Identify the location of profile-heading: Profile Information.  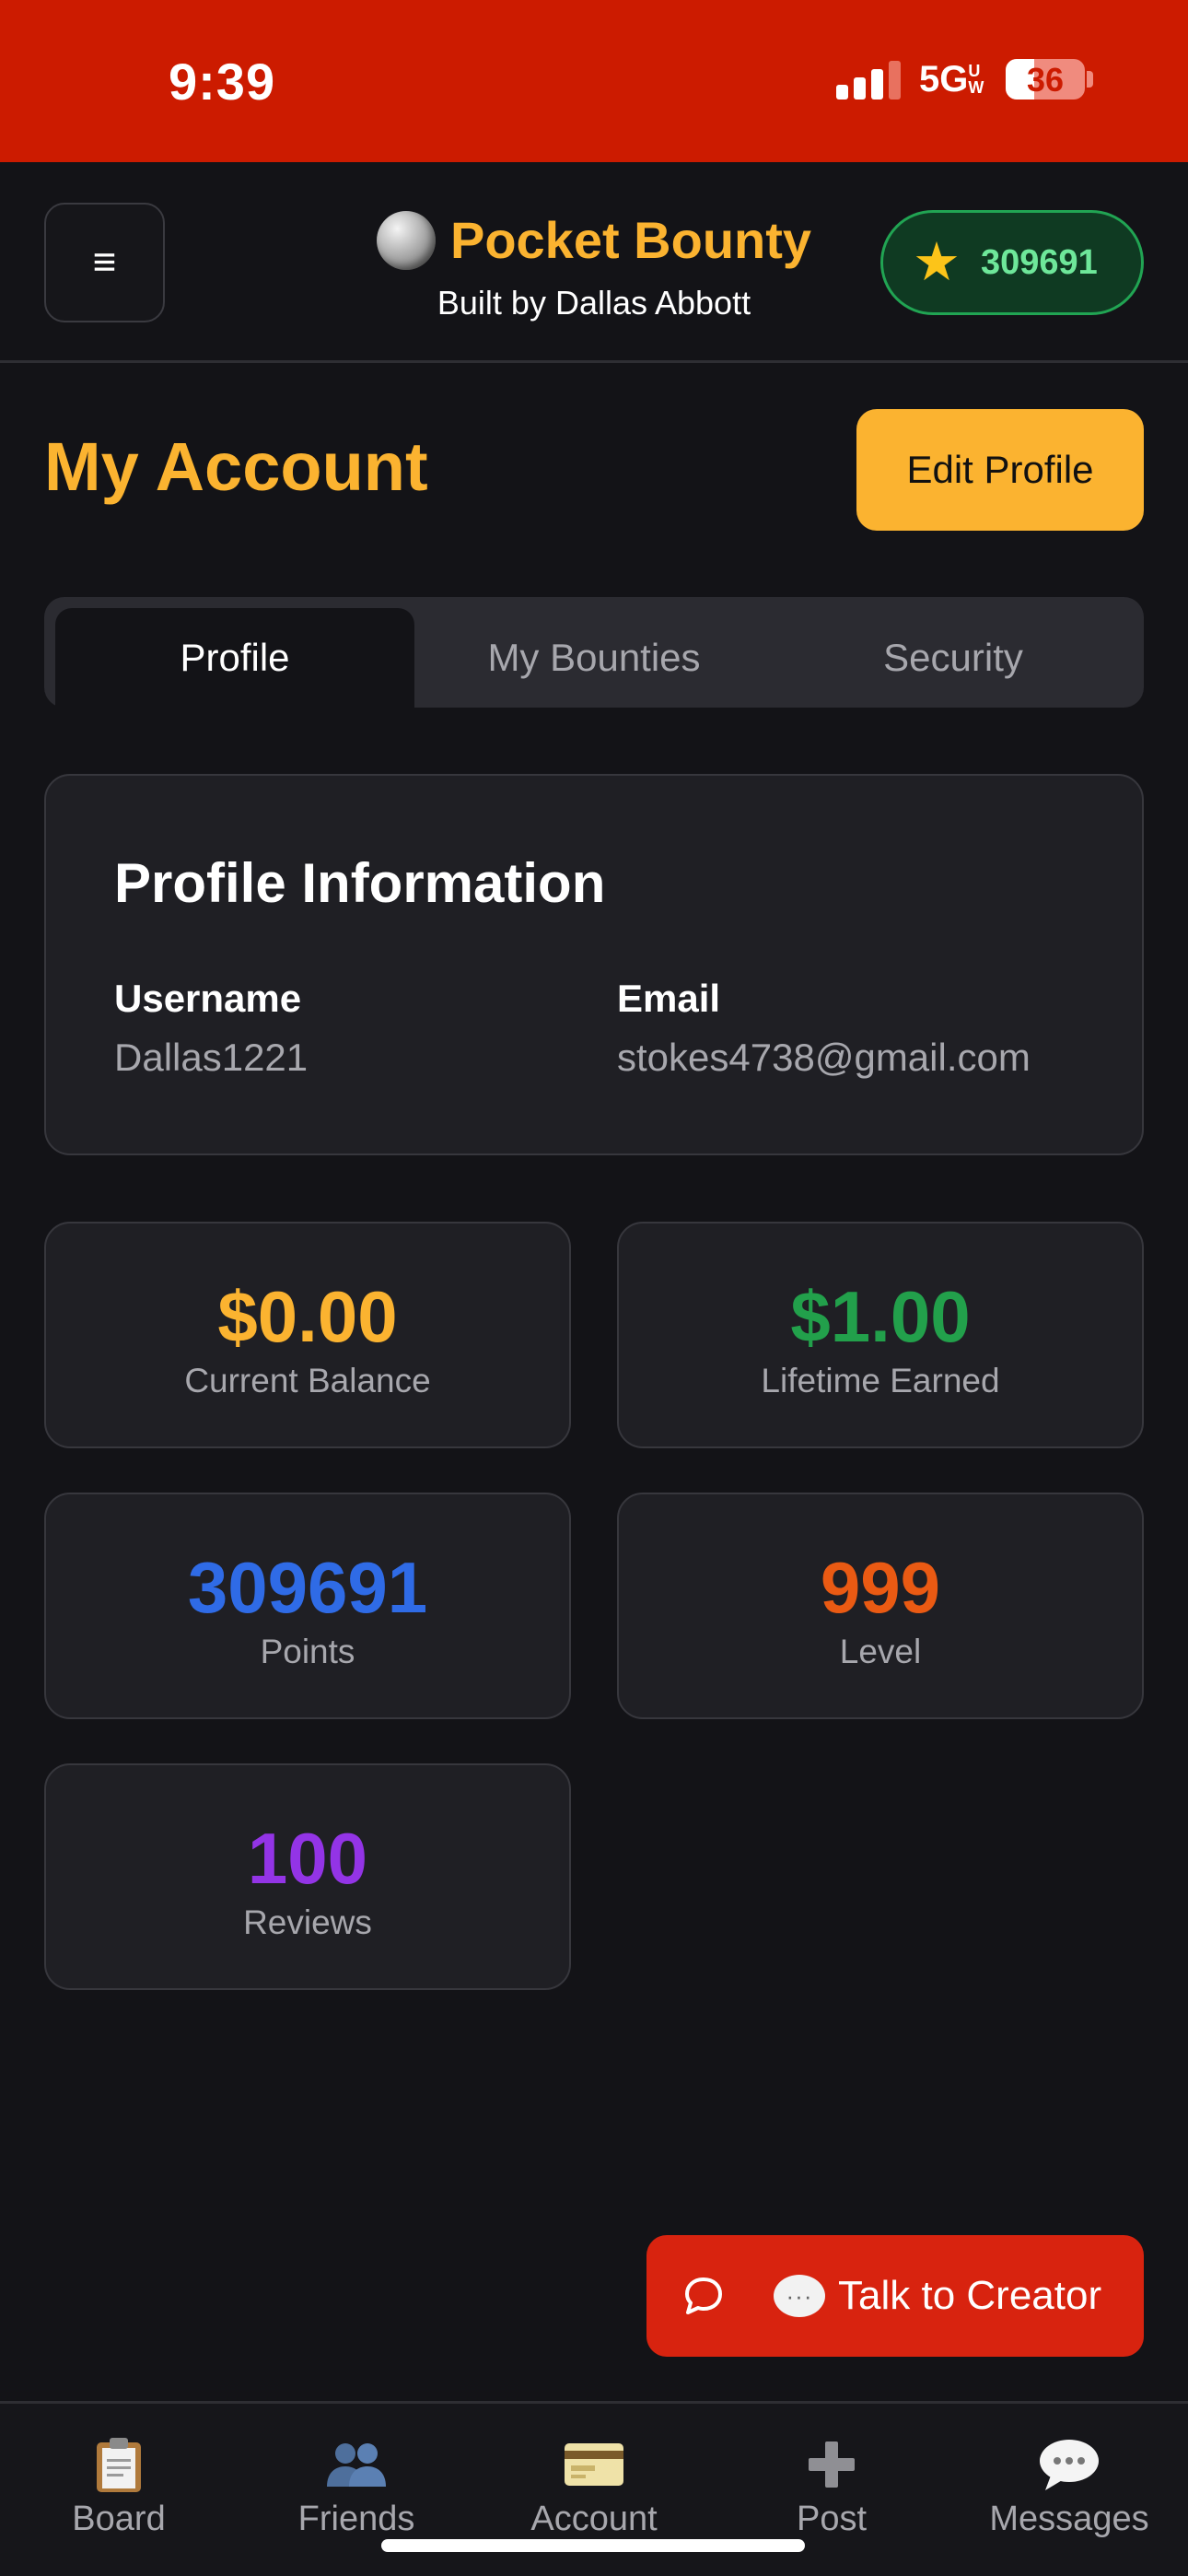
(360, 883).